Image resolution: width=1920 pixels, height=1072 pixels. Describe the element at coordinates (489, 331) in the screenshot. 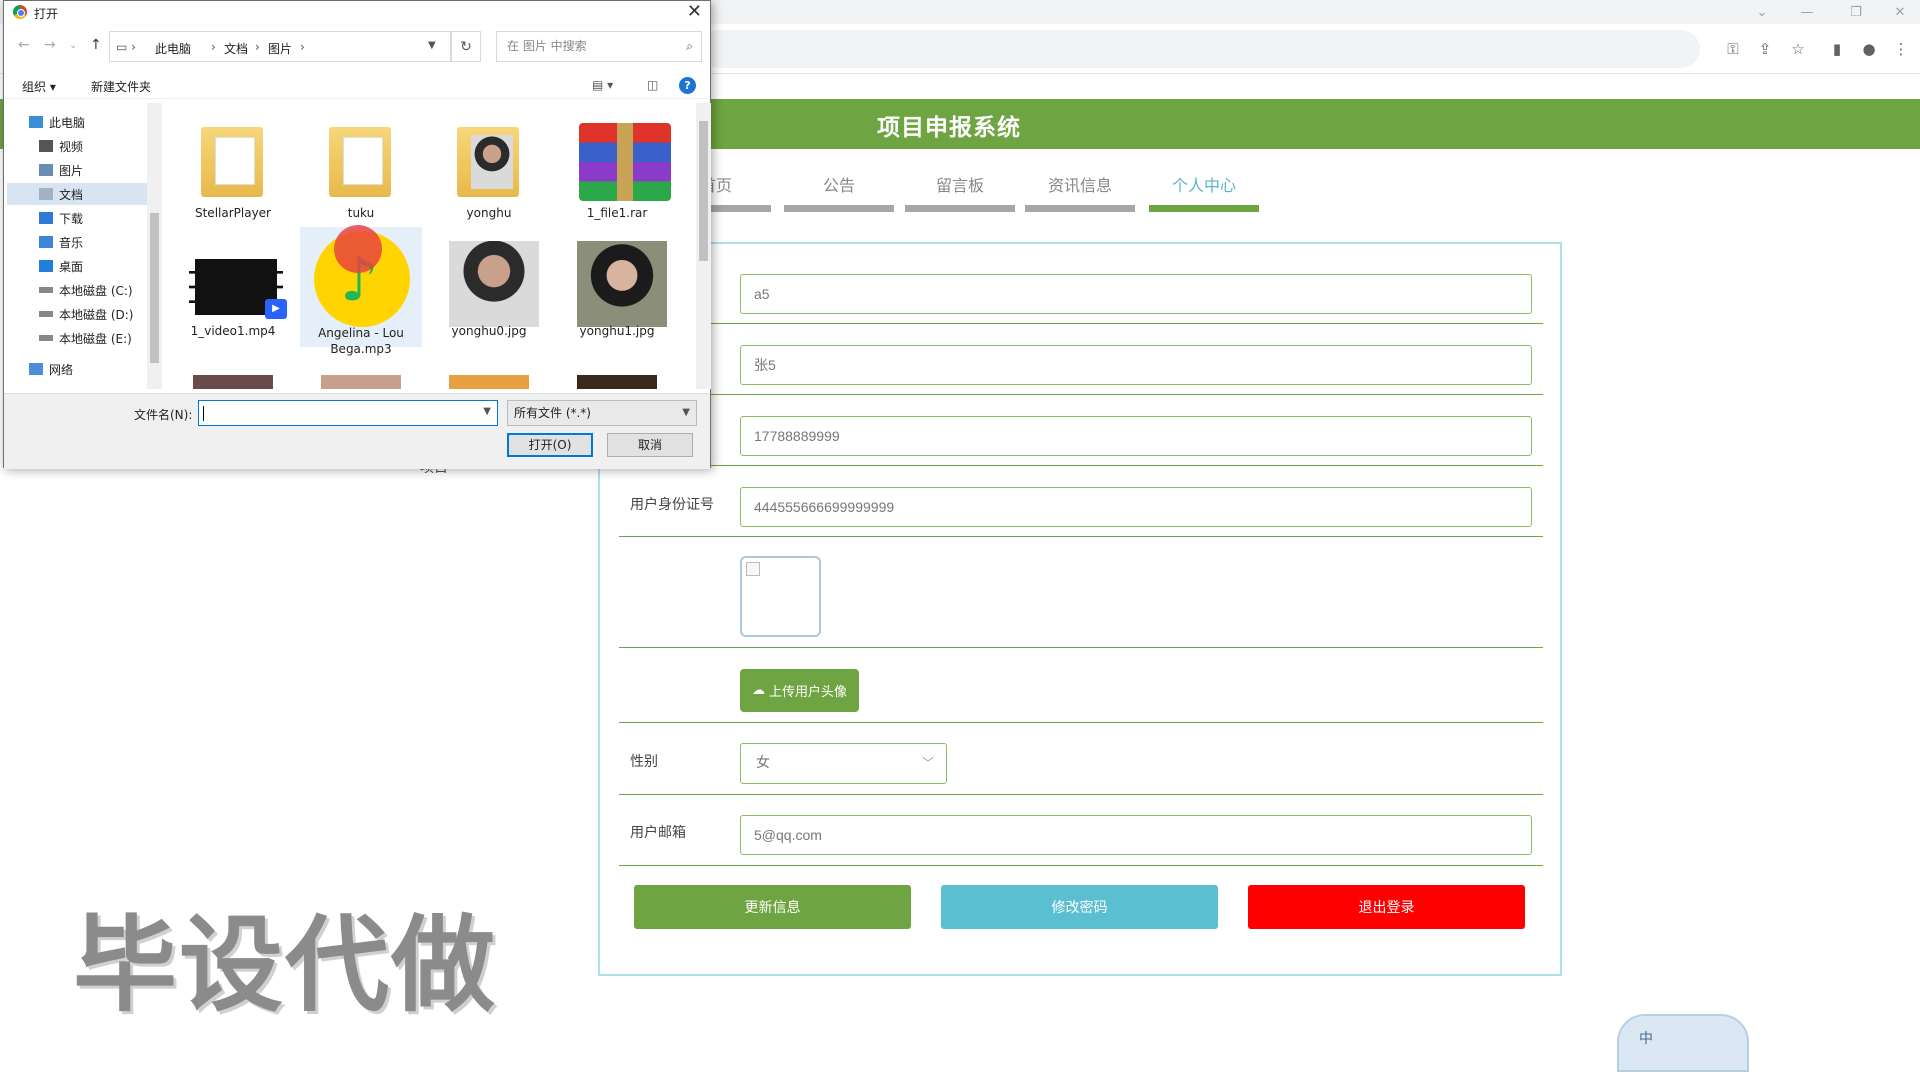

I see `file-name: yonghu0.jpg` at that location.